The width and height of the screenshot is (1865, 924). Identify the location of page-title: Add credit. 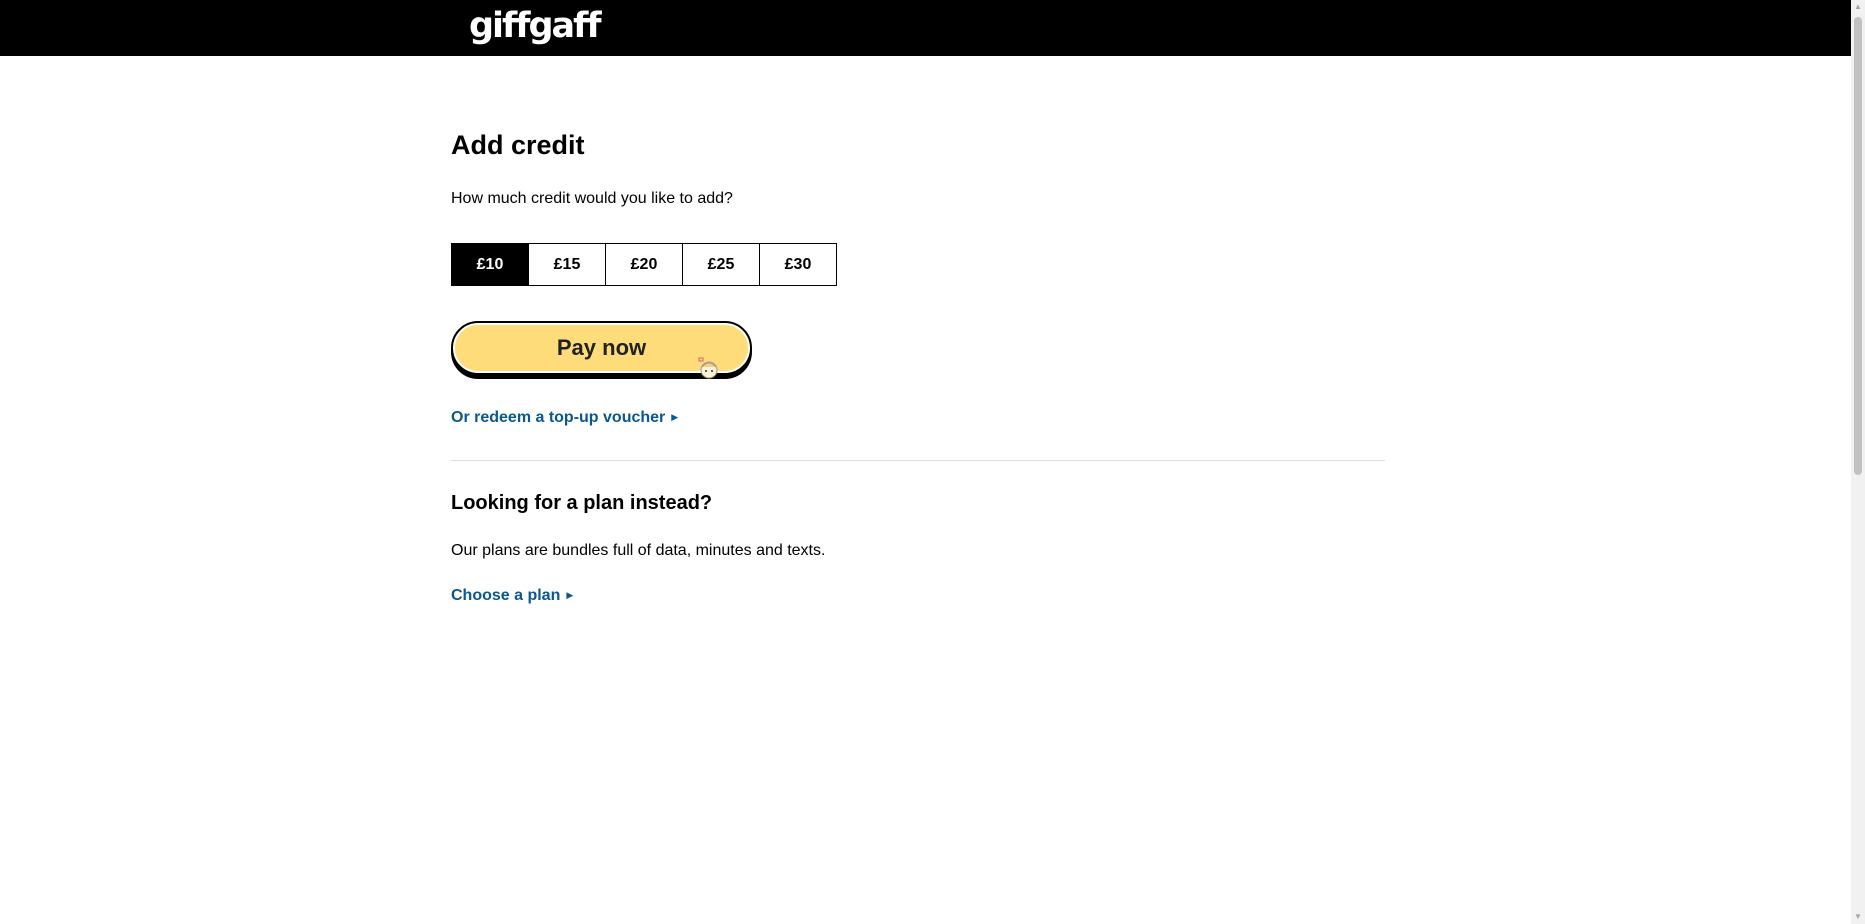
(518, 145).